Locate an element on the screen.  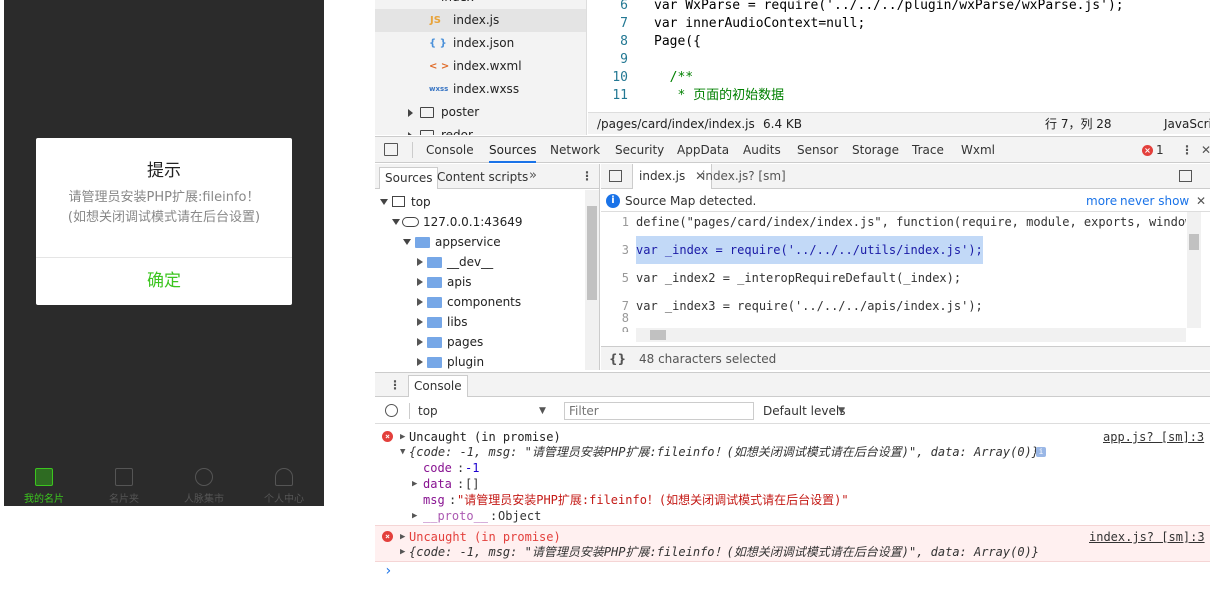
line-number: 8 is located at coordinates (625, 318).